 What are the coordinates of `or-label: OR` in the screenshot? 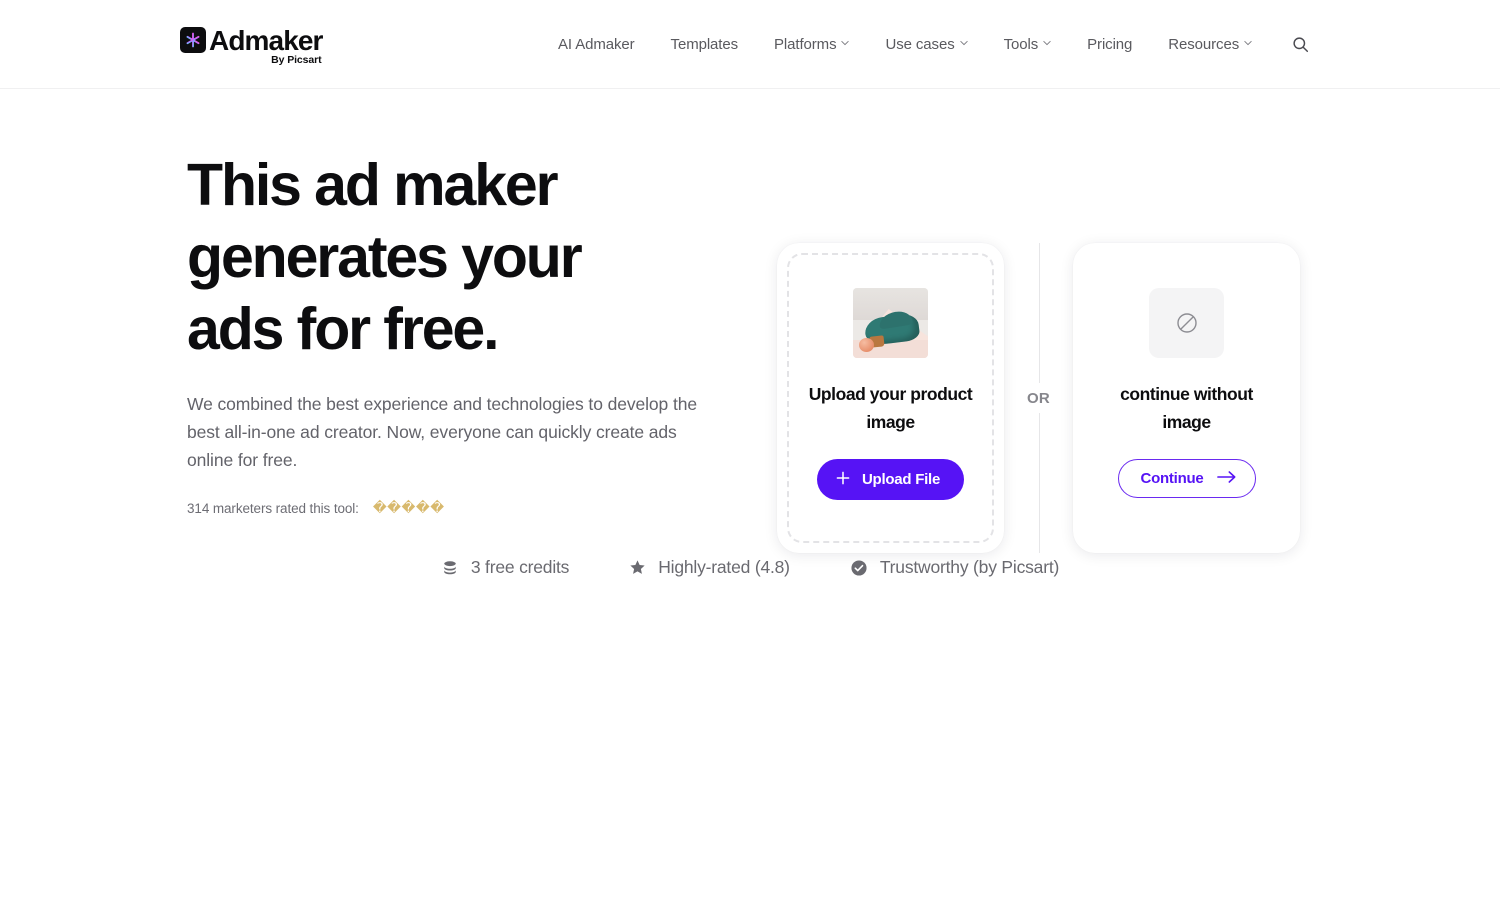 It's located at (1038, 398).